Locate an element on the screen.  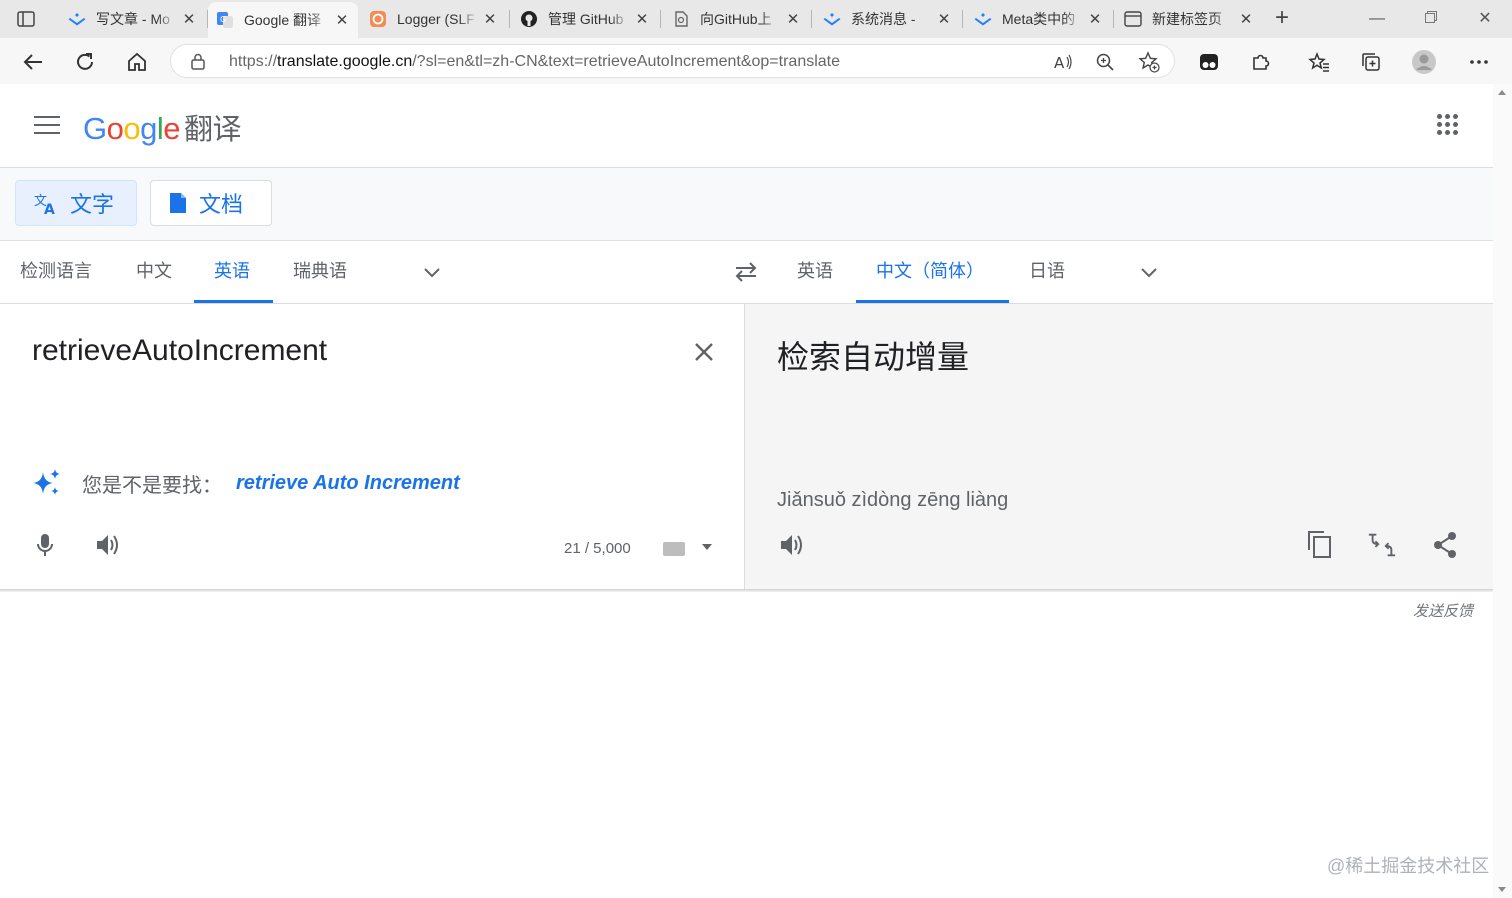
new-tab-button: + is located at coordinates (1282, 18).